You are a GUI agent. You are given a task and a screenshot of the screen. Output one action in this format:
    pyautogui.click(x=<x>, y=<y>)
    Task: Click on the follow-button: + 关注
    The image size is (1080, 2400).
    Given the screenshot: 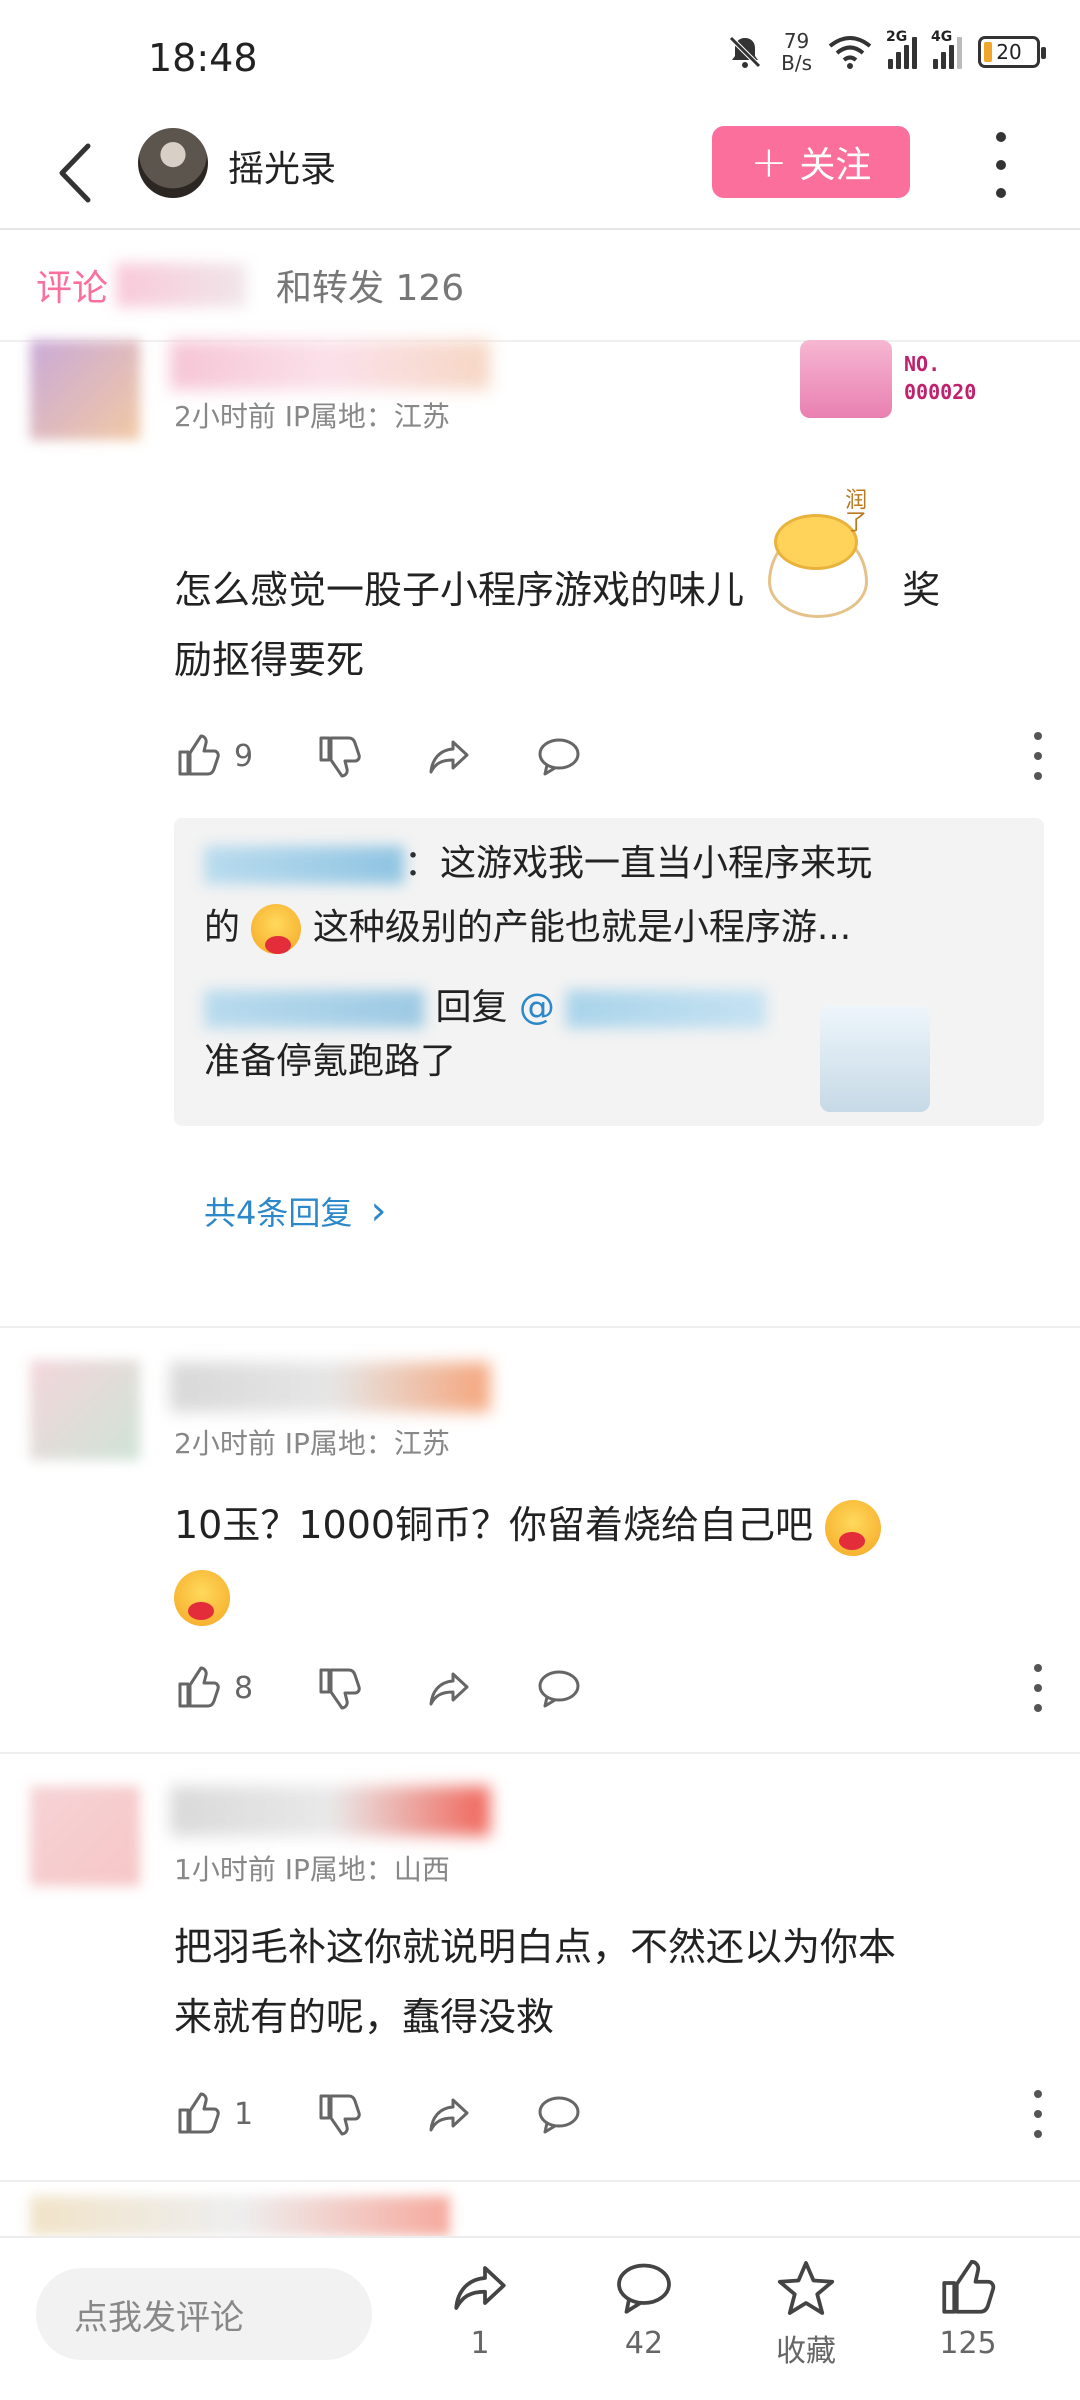 What is the action you would take?
    pyautogui.click(x=811, y=162)
    